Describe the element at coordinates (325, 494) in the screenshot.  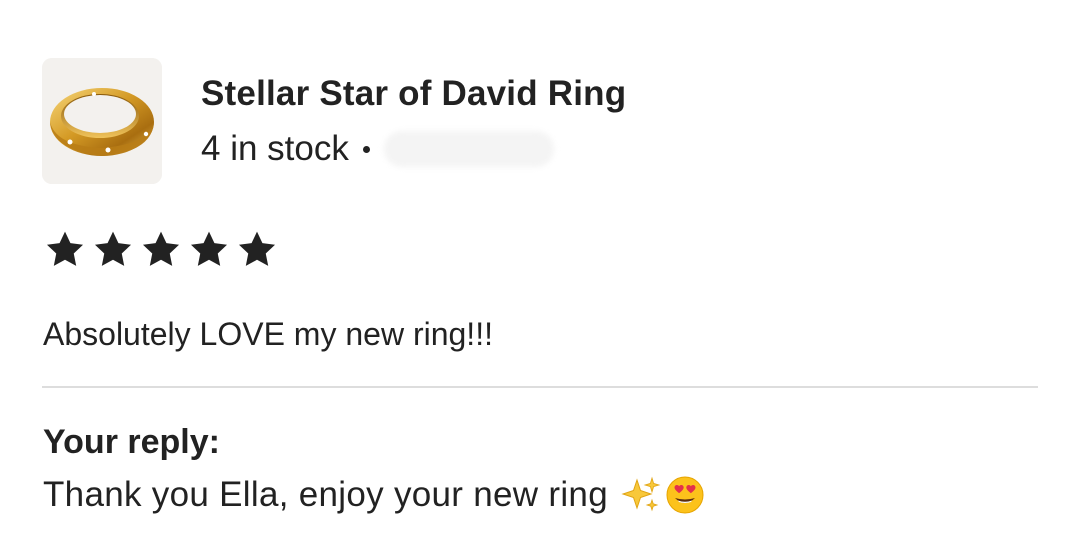
I see `reply-text: Thank you Ella, enjoy your new ring` at that location.